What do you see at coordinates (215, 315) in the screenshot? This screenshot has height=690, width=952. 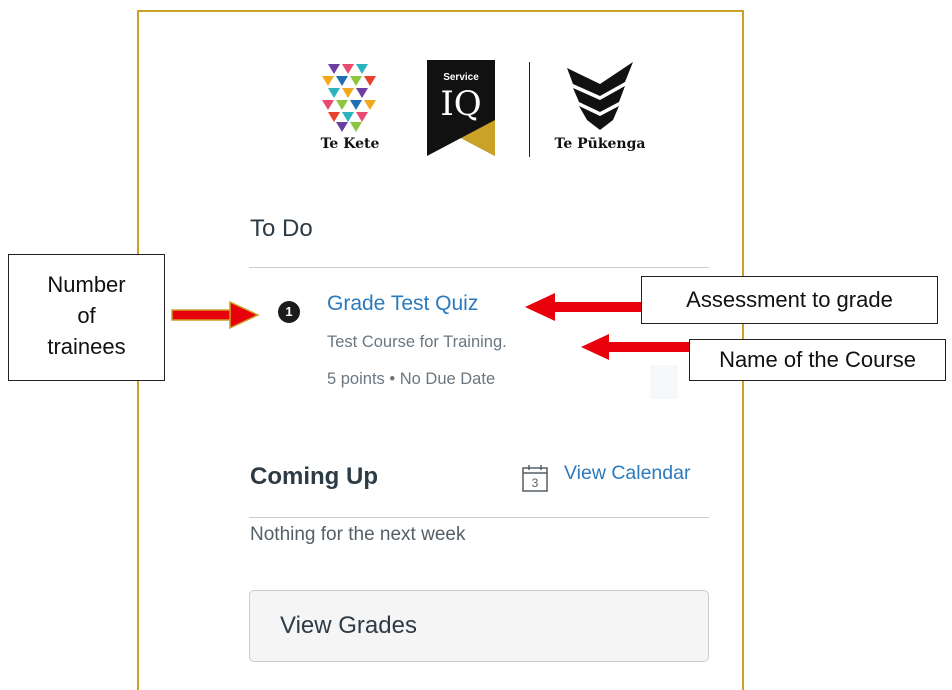 I see `arrow-to-badge-icon` at bounding box center [215, 315].